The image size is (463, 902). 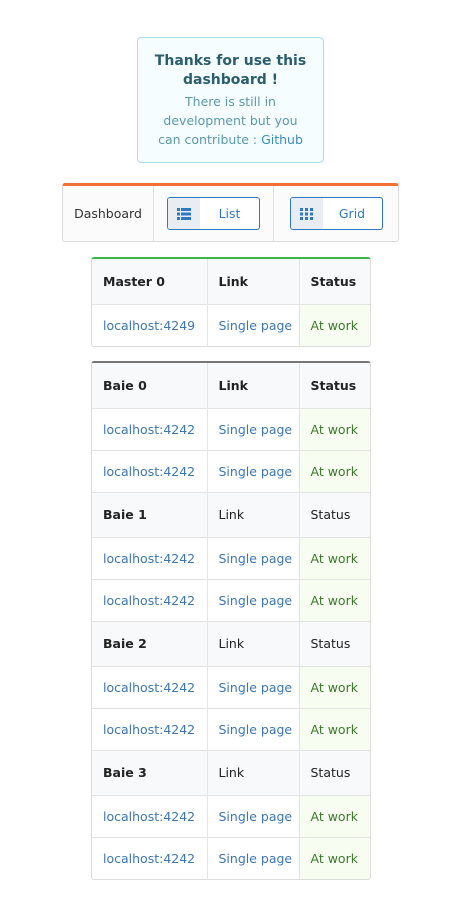 I want to click on list-icon, so click(x=184, y=213).